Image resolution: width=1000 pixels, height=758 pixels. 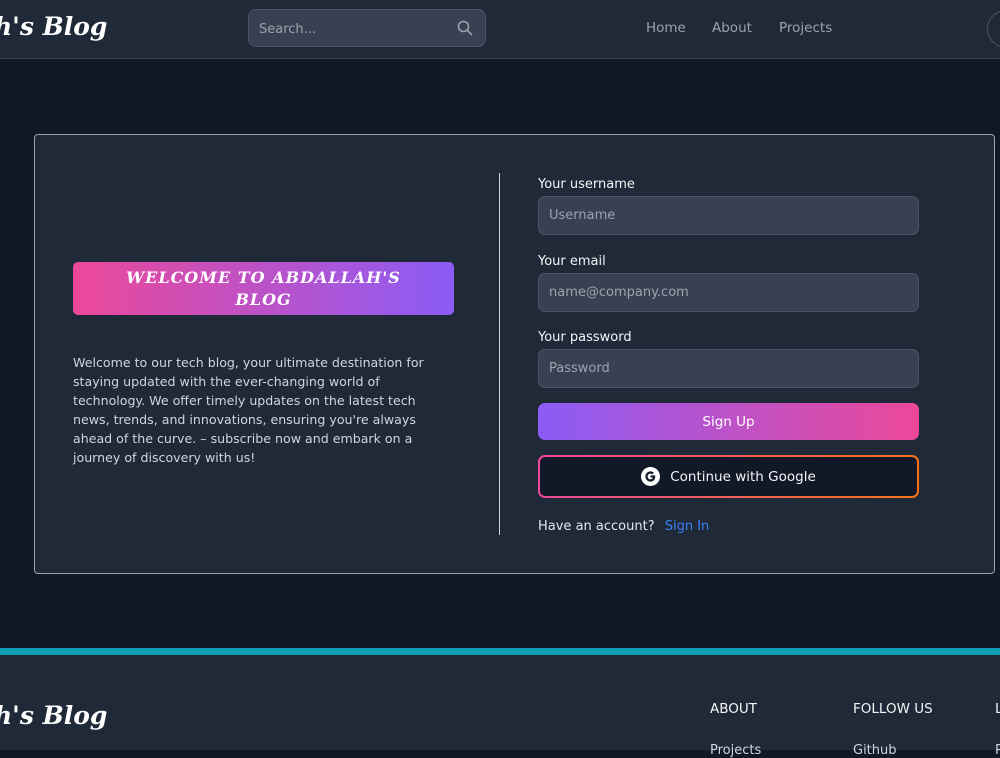 What do you see at coordinates (585, 337) in the screenshot?
I see `password-label: Your password` at bounding box center [585, 337].